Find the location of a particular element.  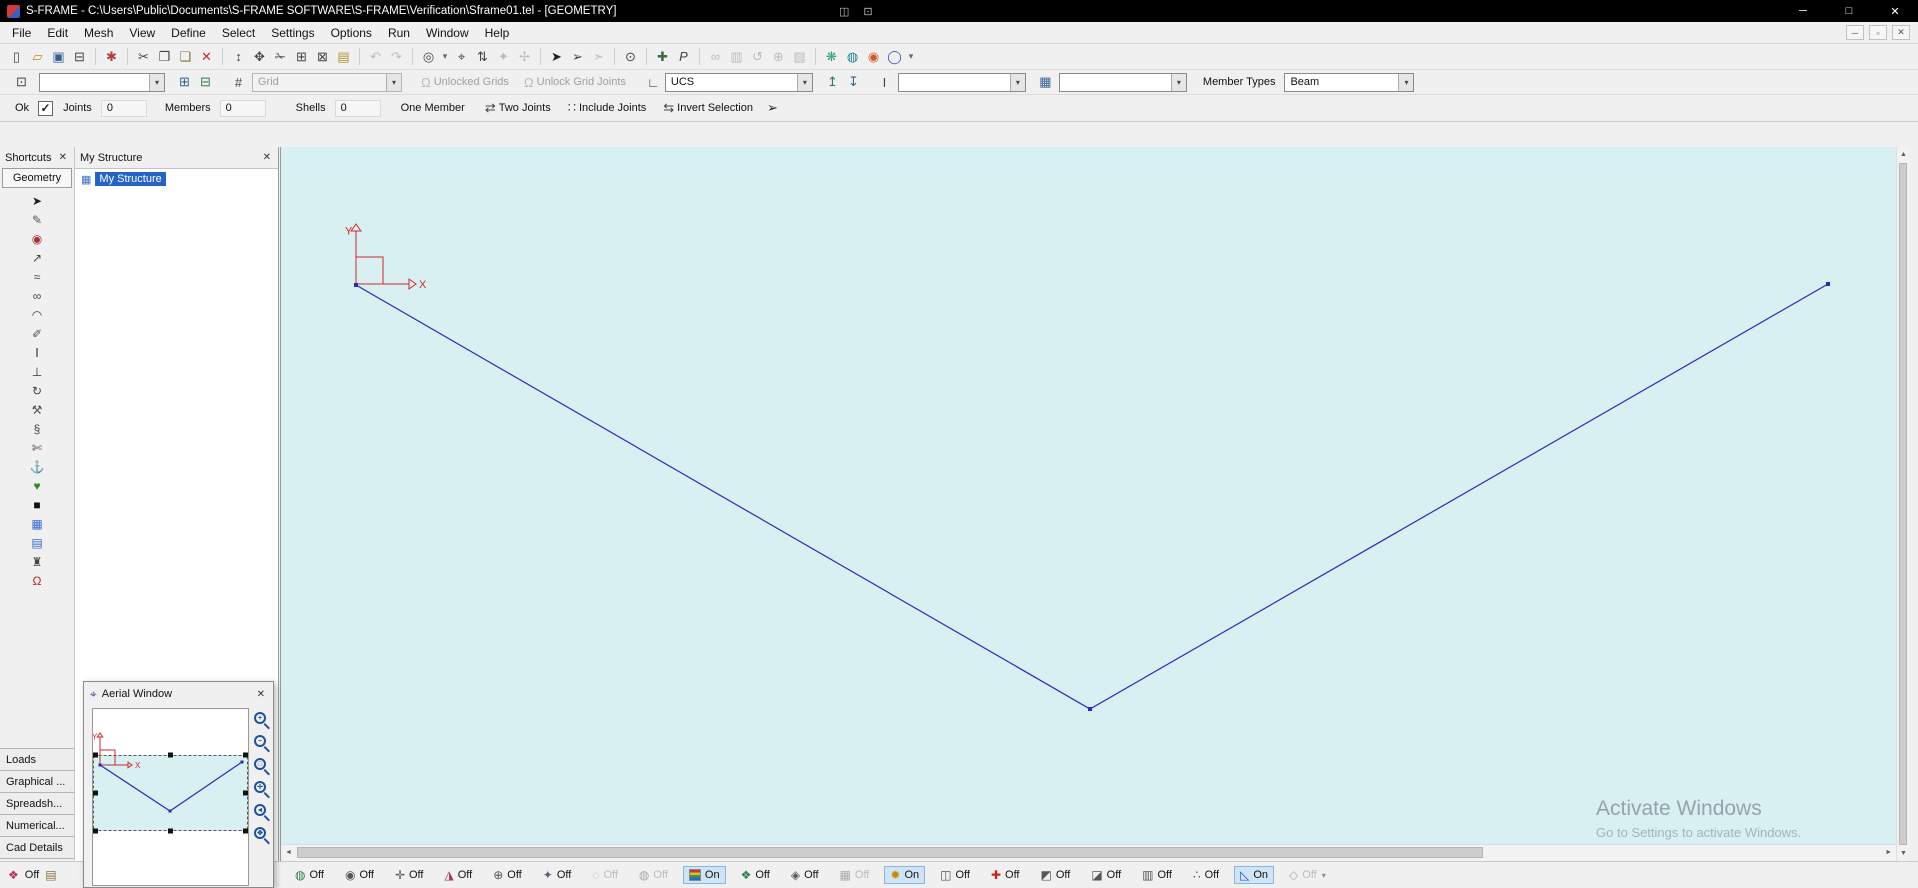

results-toggle-icon: ❖ is located at coordinates (13, 875).